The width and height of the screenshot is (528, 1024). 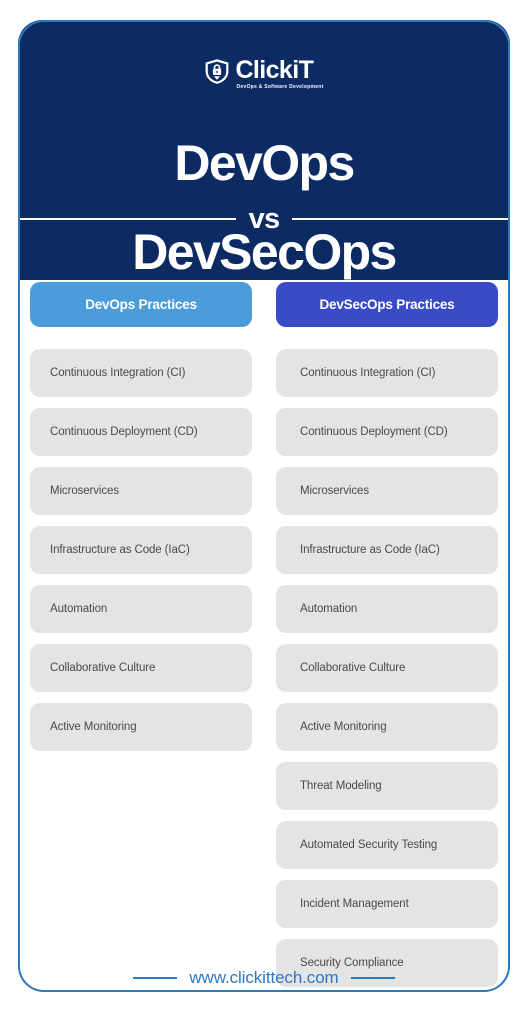 What do you see at coordinates (372, 978) in the screenshot?
I see `footer-rule-right` at bounding box center [372, 978].